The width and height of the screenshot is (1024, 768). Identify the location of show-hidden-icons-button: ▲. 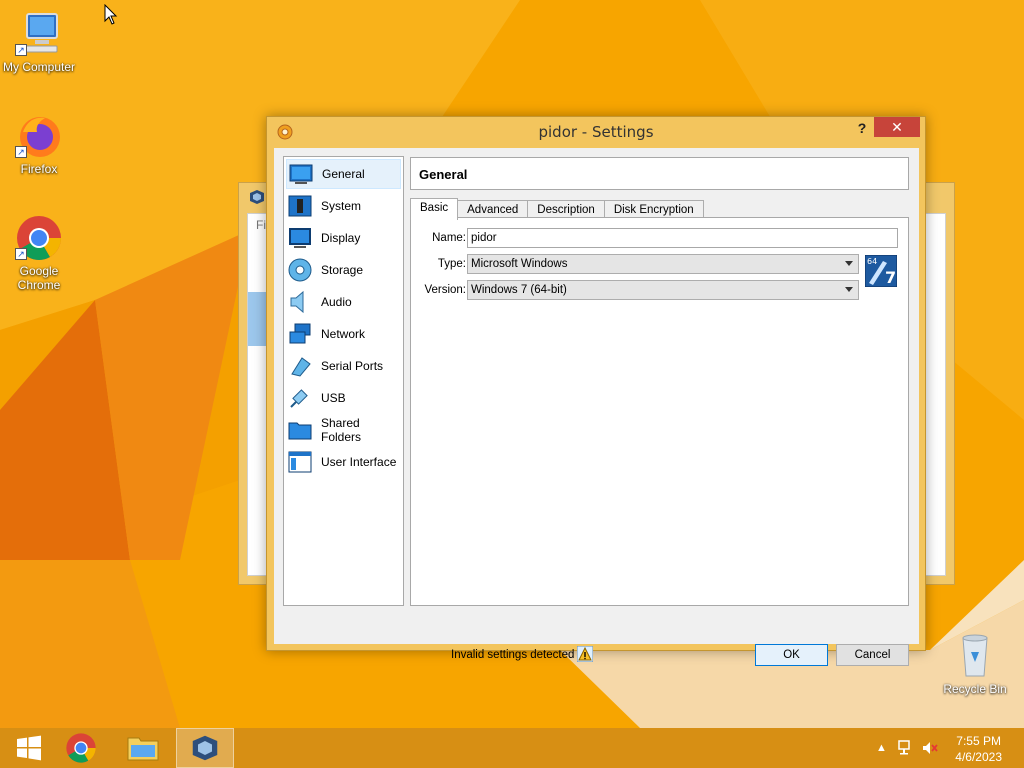
(881, 748).